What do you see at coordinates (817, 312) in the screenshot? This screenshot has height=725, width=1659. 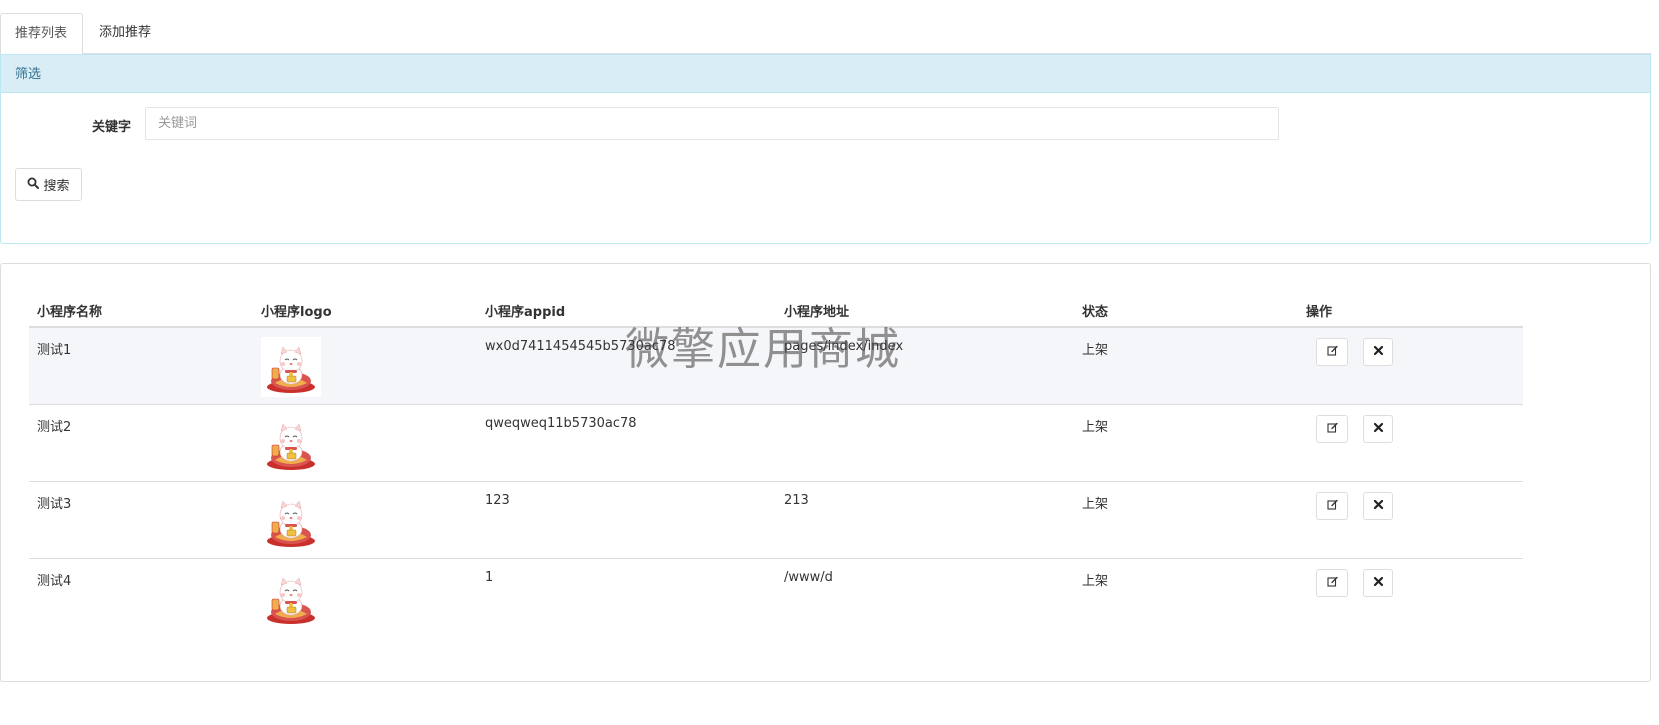 I see `header-address: 小程序地址` at bounding box center [817, 312].